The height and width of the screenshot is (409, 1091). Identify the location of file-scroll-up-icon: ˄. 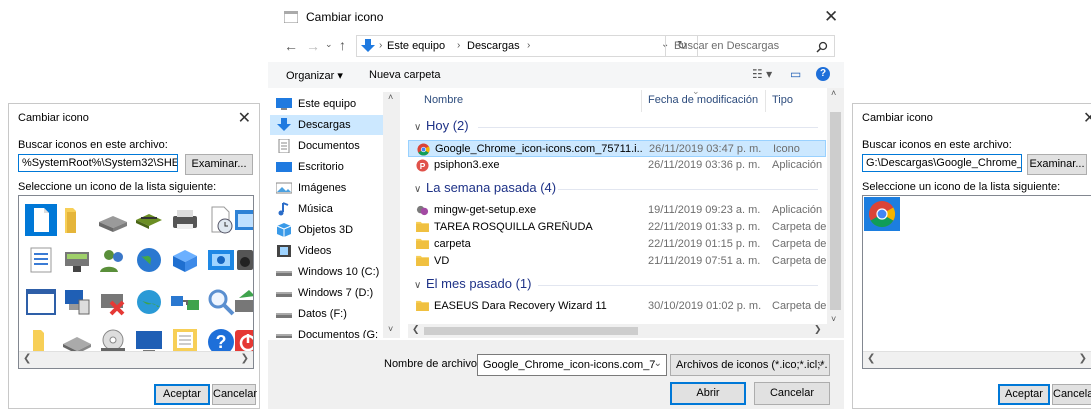
(833, 93).